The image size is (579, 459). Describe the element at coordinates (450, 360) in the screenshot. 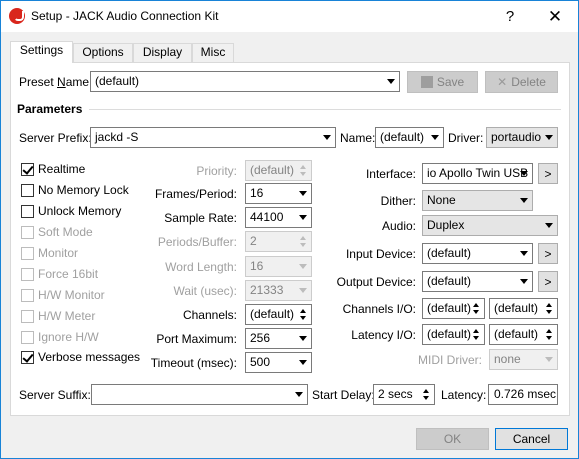

I see `midi-driver-label: MIDI Driver:` at that location.